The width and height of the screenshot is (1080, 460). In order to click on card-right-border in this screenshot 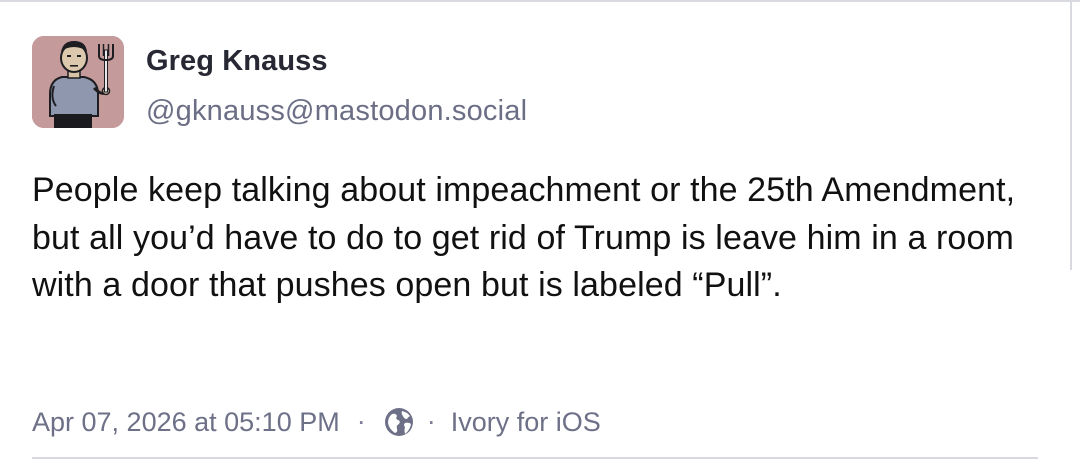, I will do `click(1071, 136)`.